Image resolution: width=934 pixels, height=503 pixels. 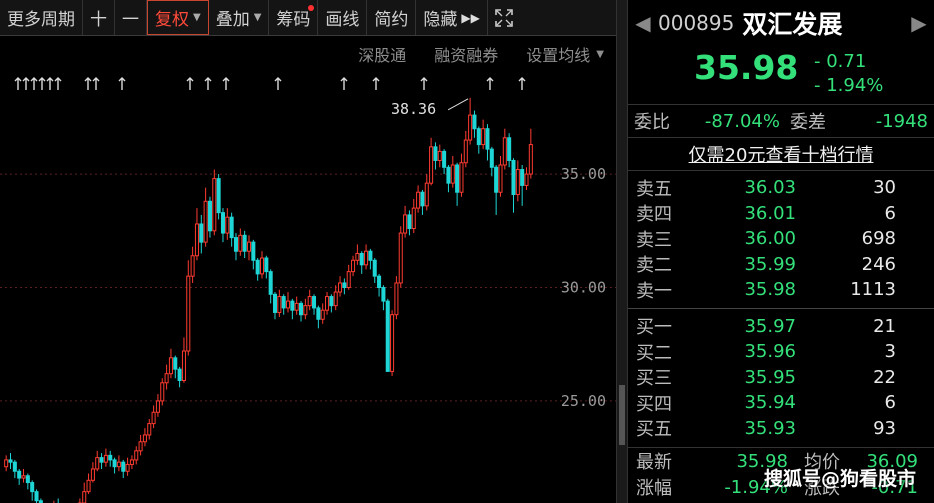 I want to click on ask-volume: 698, so click(x=878, y=239).